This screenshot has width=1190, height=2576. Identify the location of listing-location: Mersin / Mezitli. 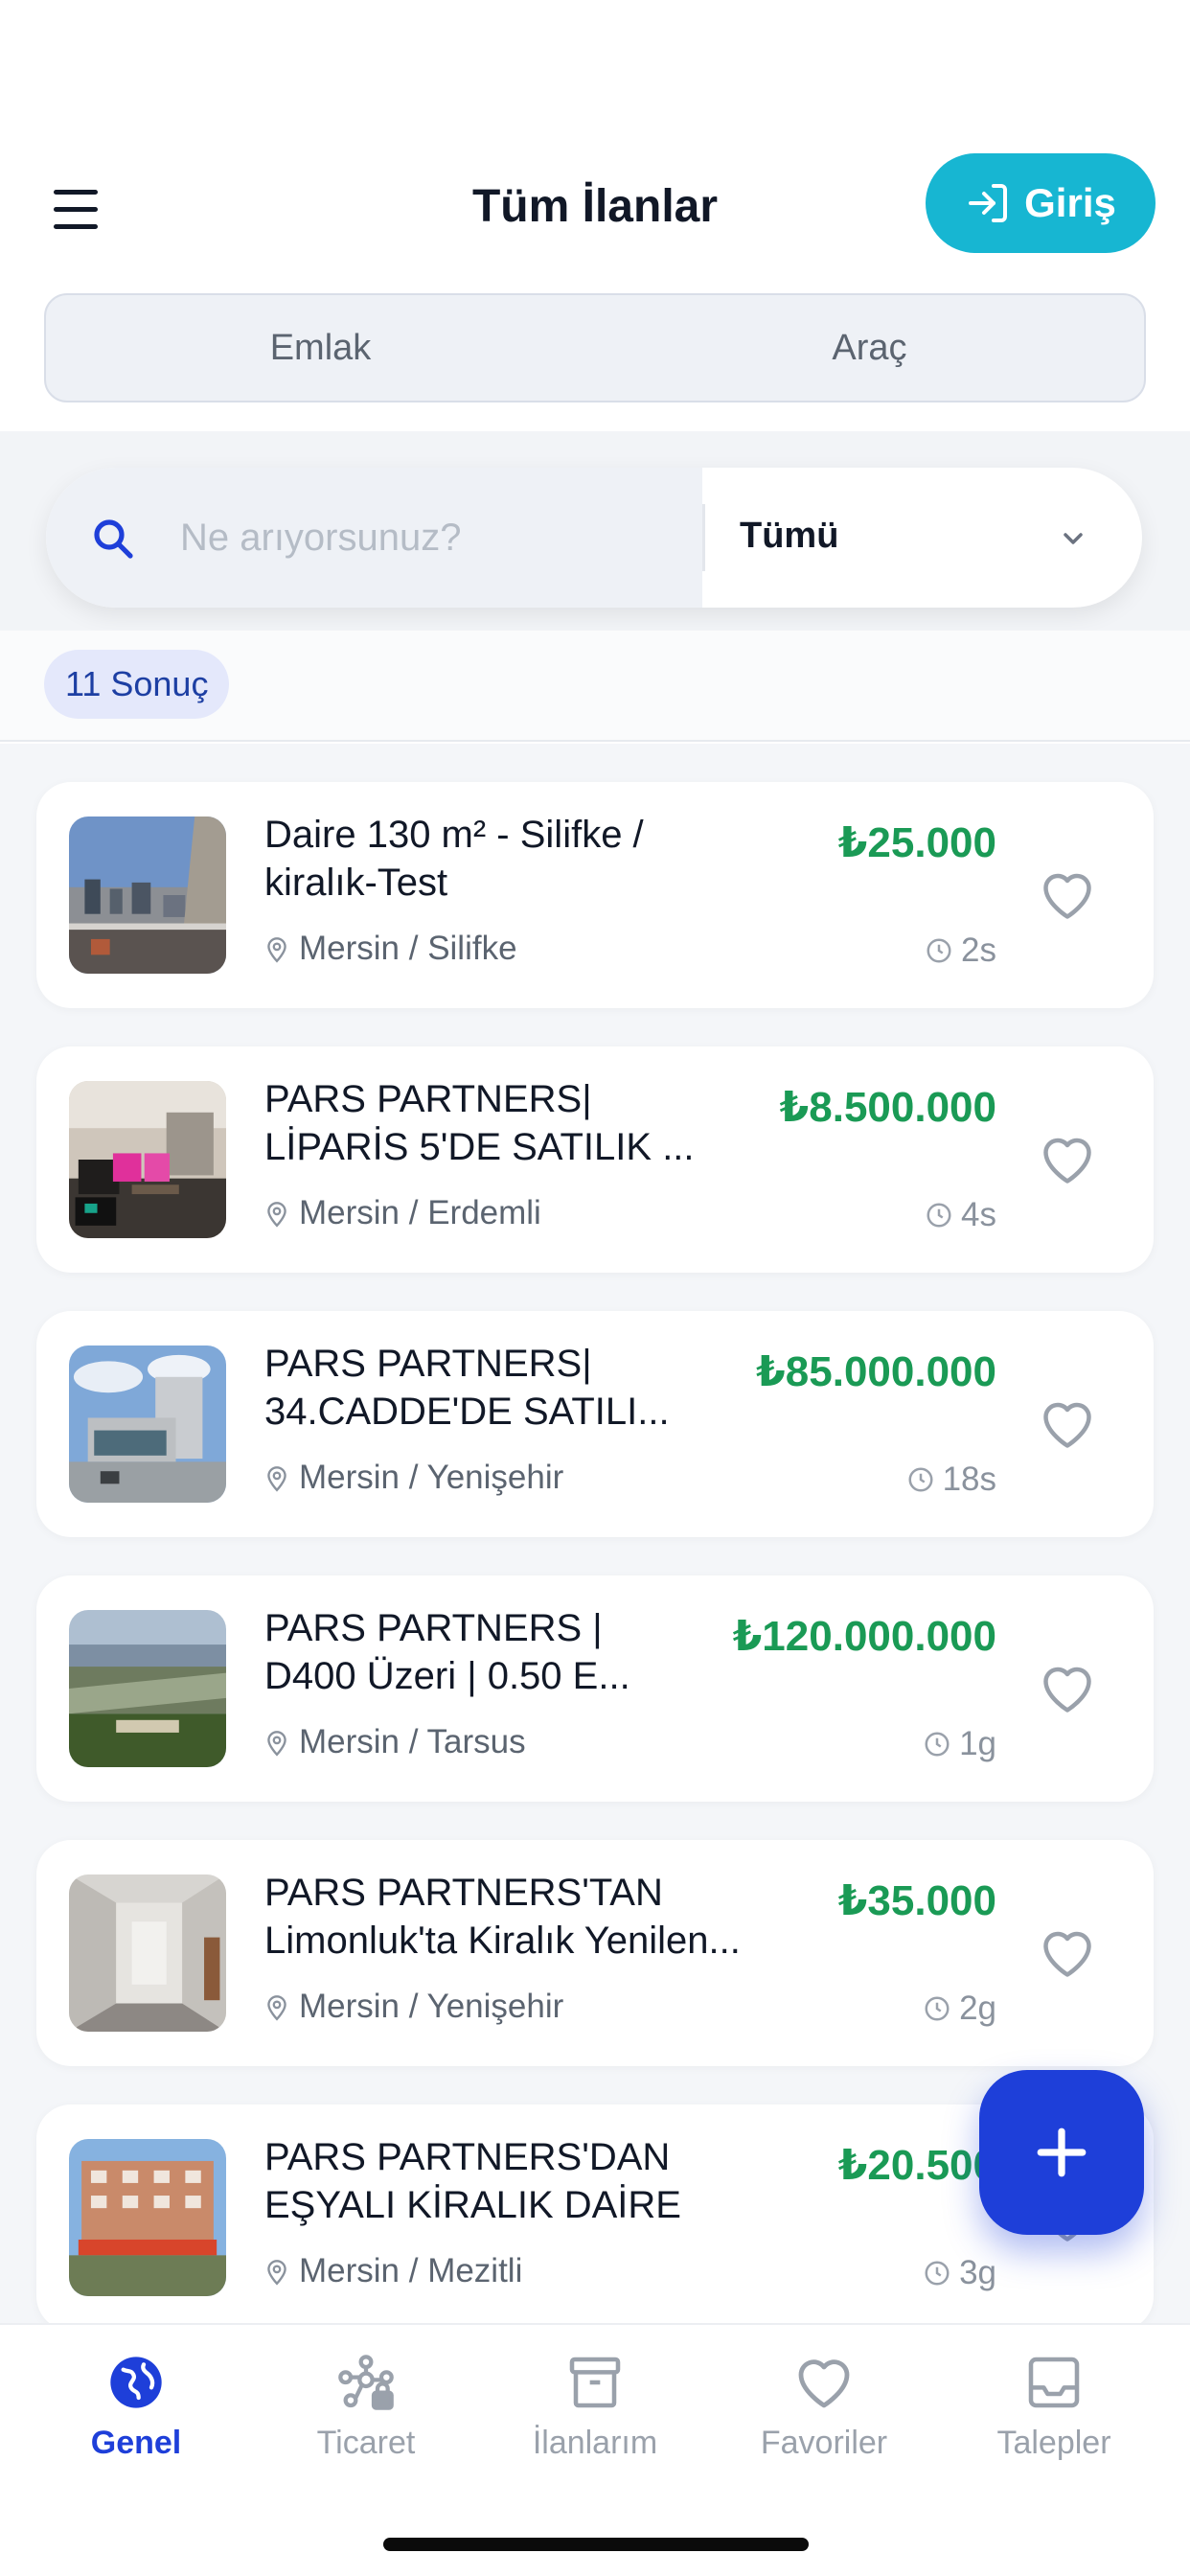
(393, 2271).